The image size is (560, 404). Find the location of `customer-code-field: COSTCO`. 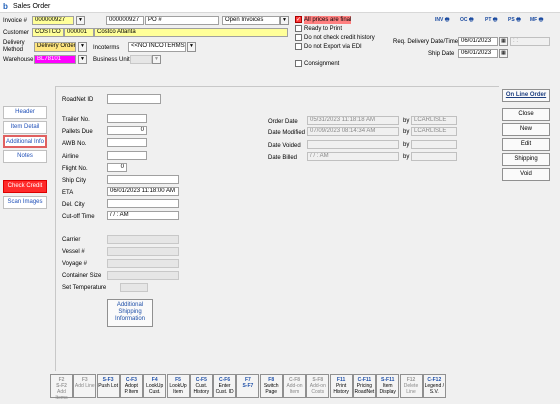

customer-code-field: COSTCO is located at coordinates (48, 32).